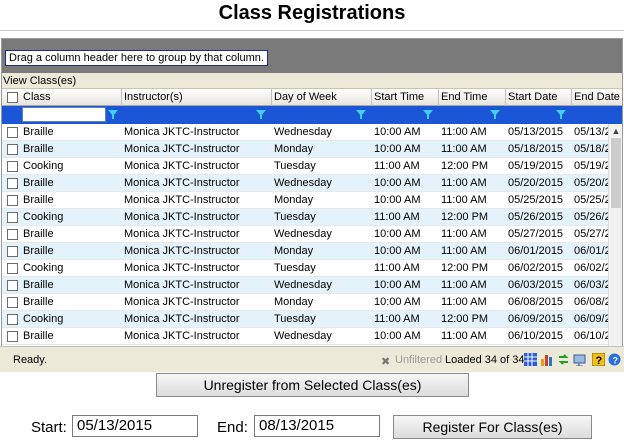 The image size is (624, 440). Describe the element at coordinates (312, 115) in the screenshot. I see `filter-row` at that location.